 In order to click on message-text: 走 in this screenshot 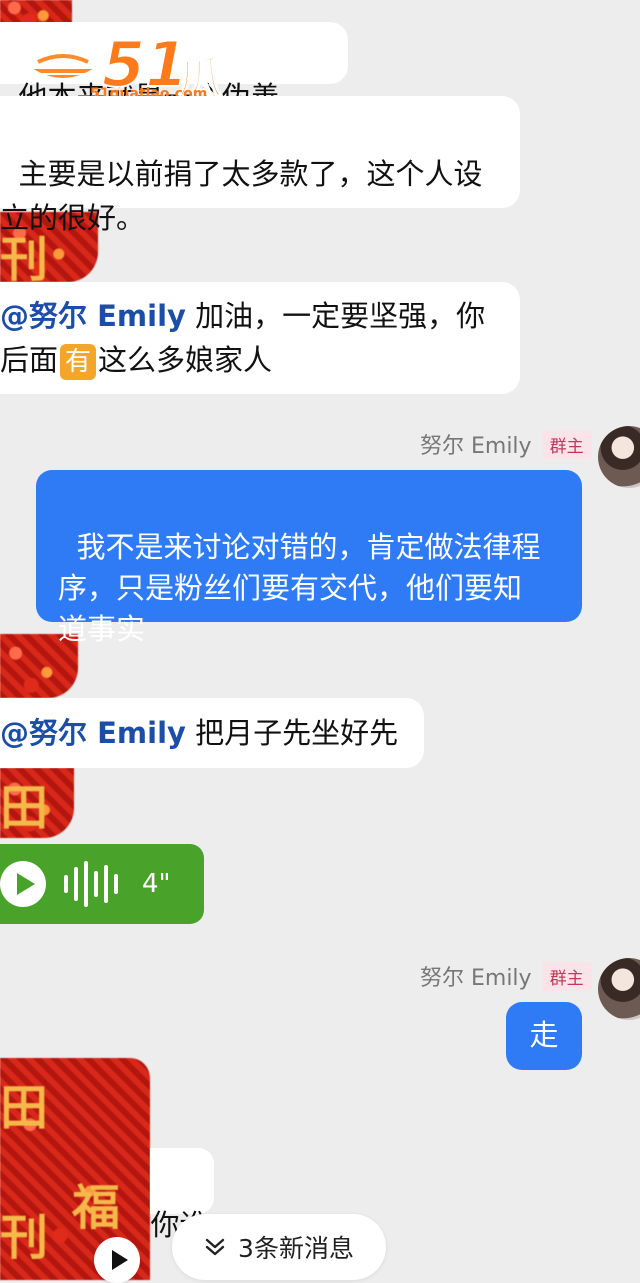, I will do `click(544, 1035)`.